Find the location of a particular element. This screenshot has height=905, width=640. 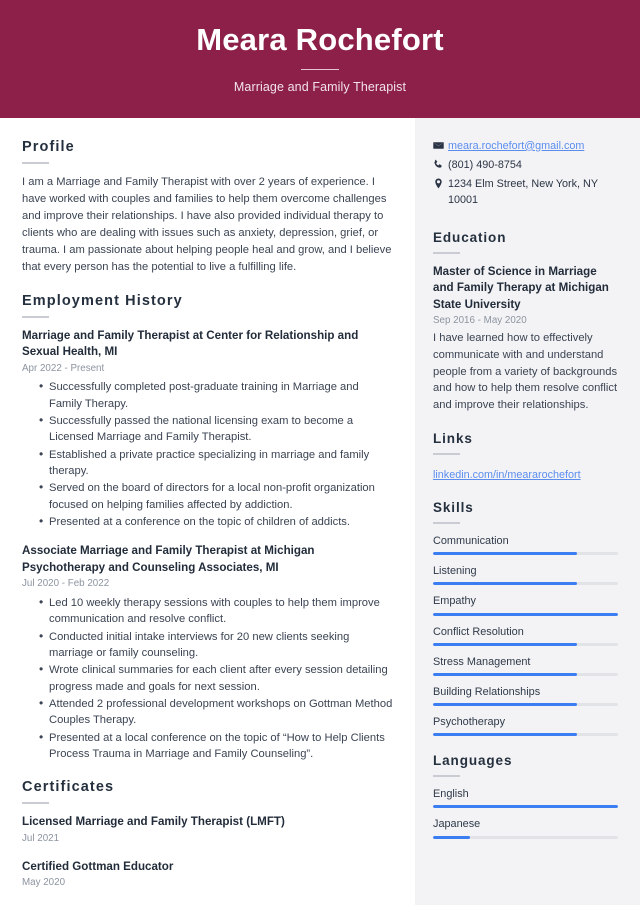

skill-label: Empathy is located at coordinates (454, 601).